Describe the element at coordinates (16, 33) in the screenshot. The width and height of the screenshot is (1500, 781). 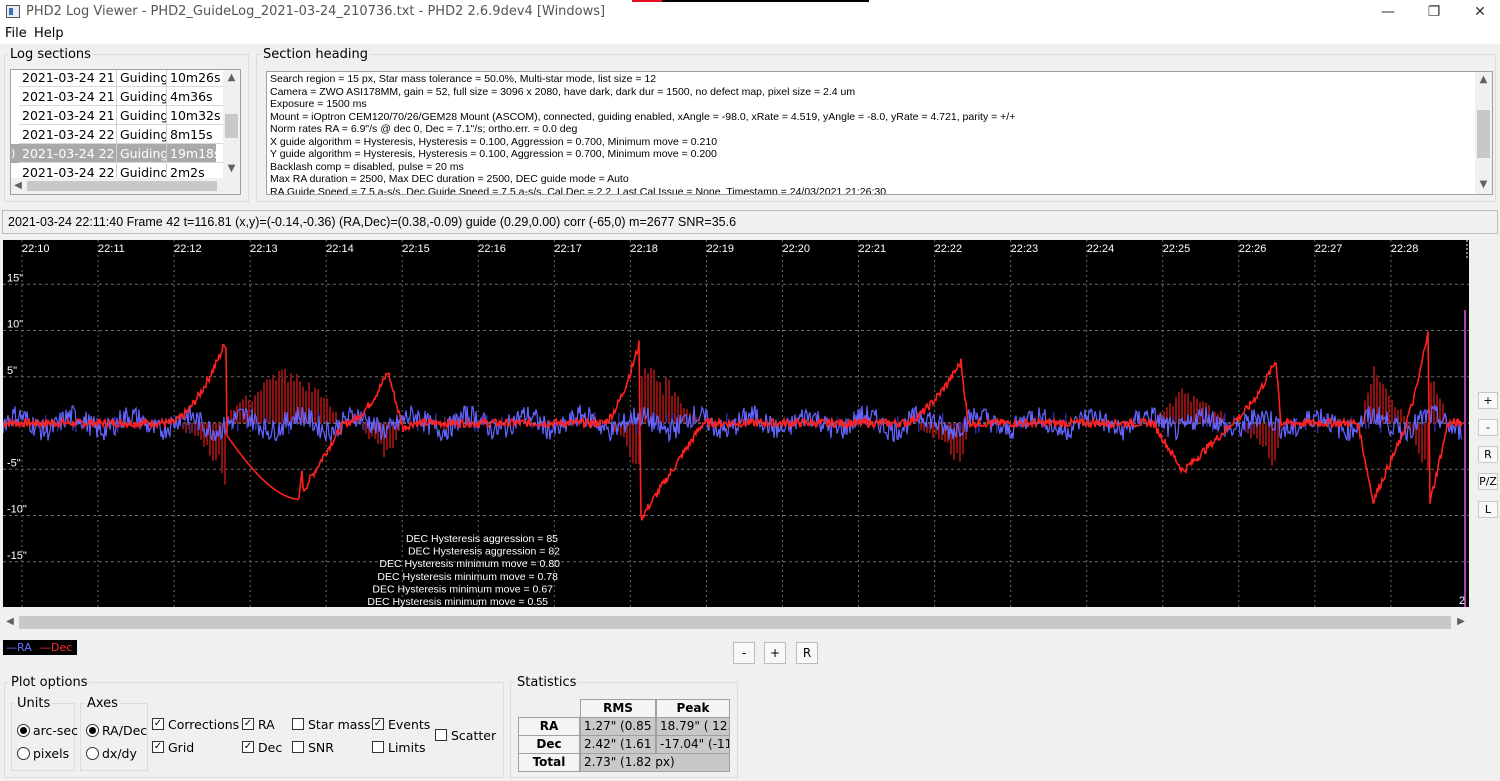
I see `menu-file: File` at that location.